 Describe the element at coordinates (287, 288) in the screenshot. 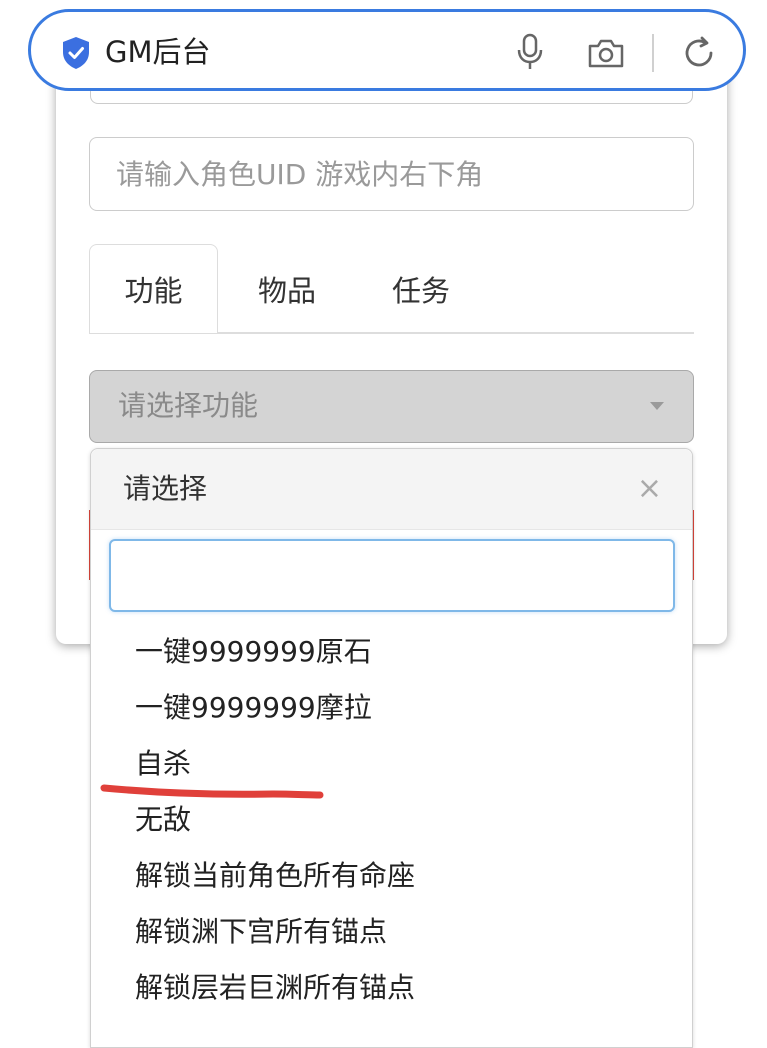

I see `tab-items: 物品` at that location.